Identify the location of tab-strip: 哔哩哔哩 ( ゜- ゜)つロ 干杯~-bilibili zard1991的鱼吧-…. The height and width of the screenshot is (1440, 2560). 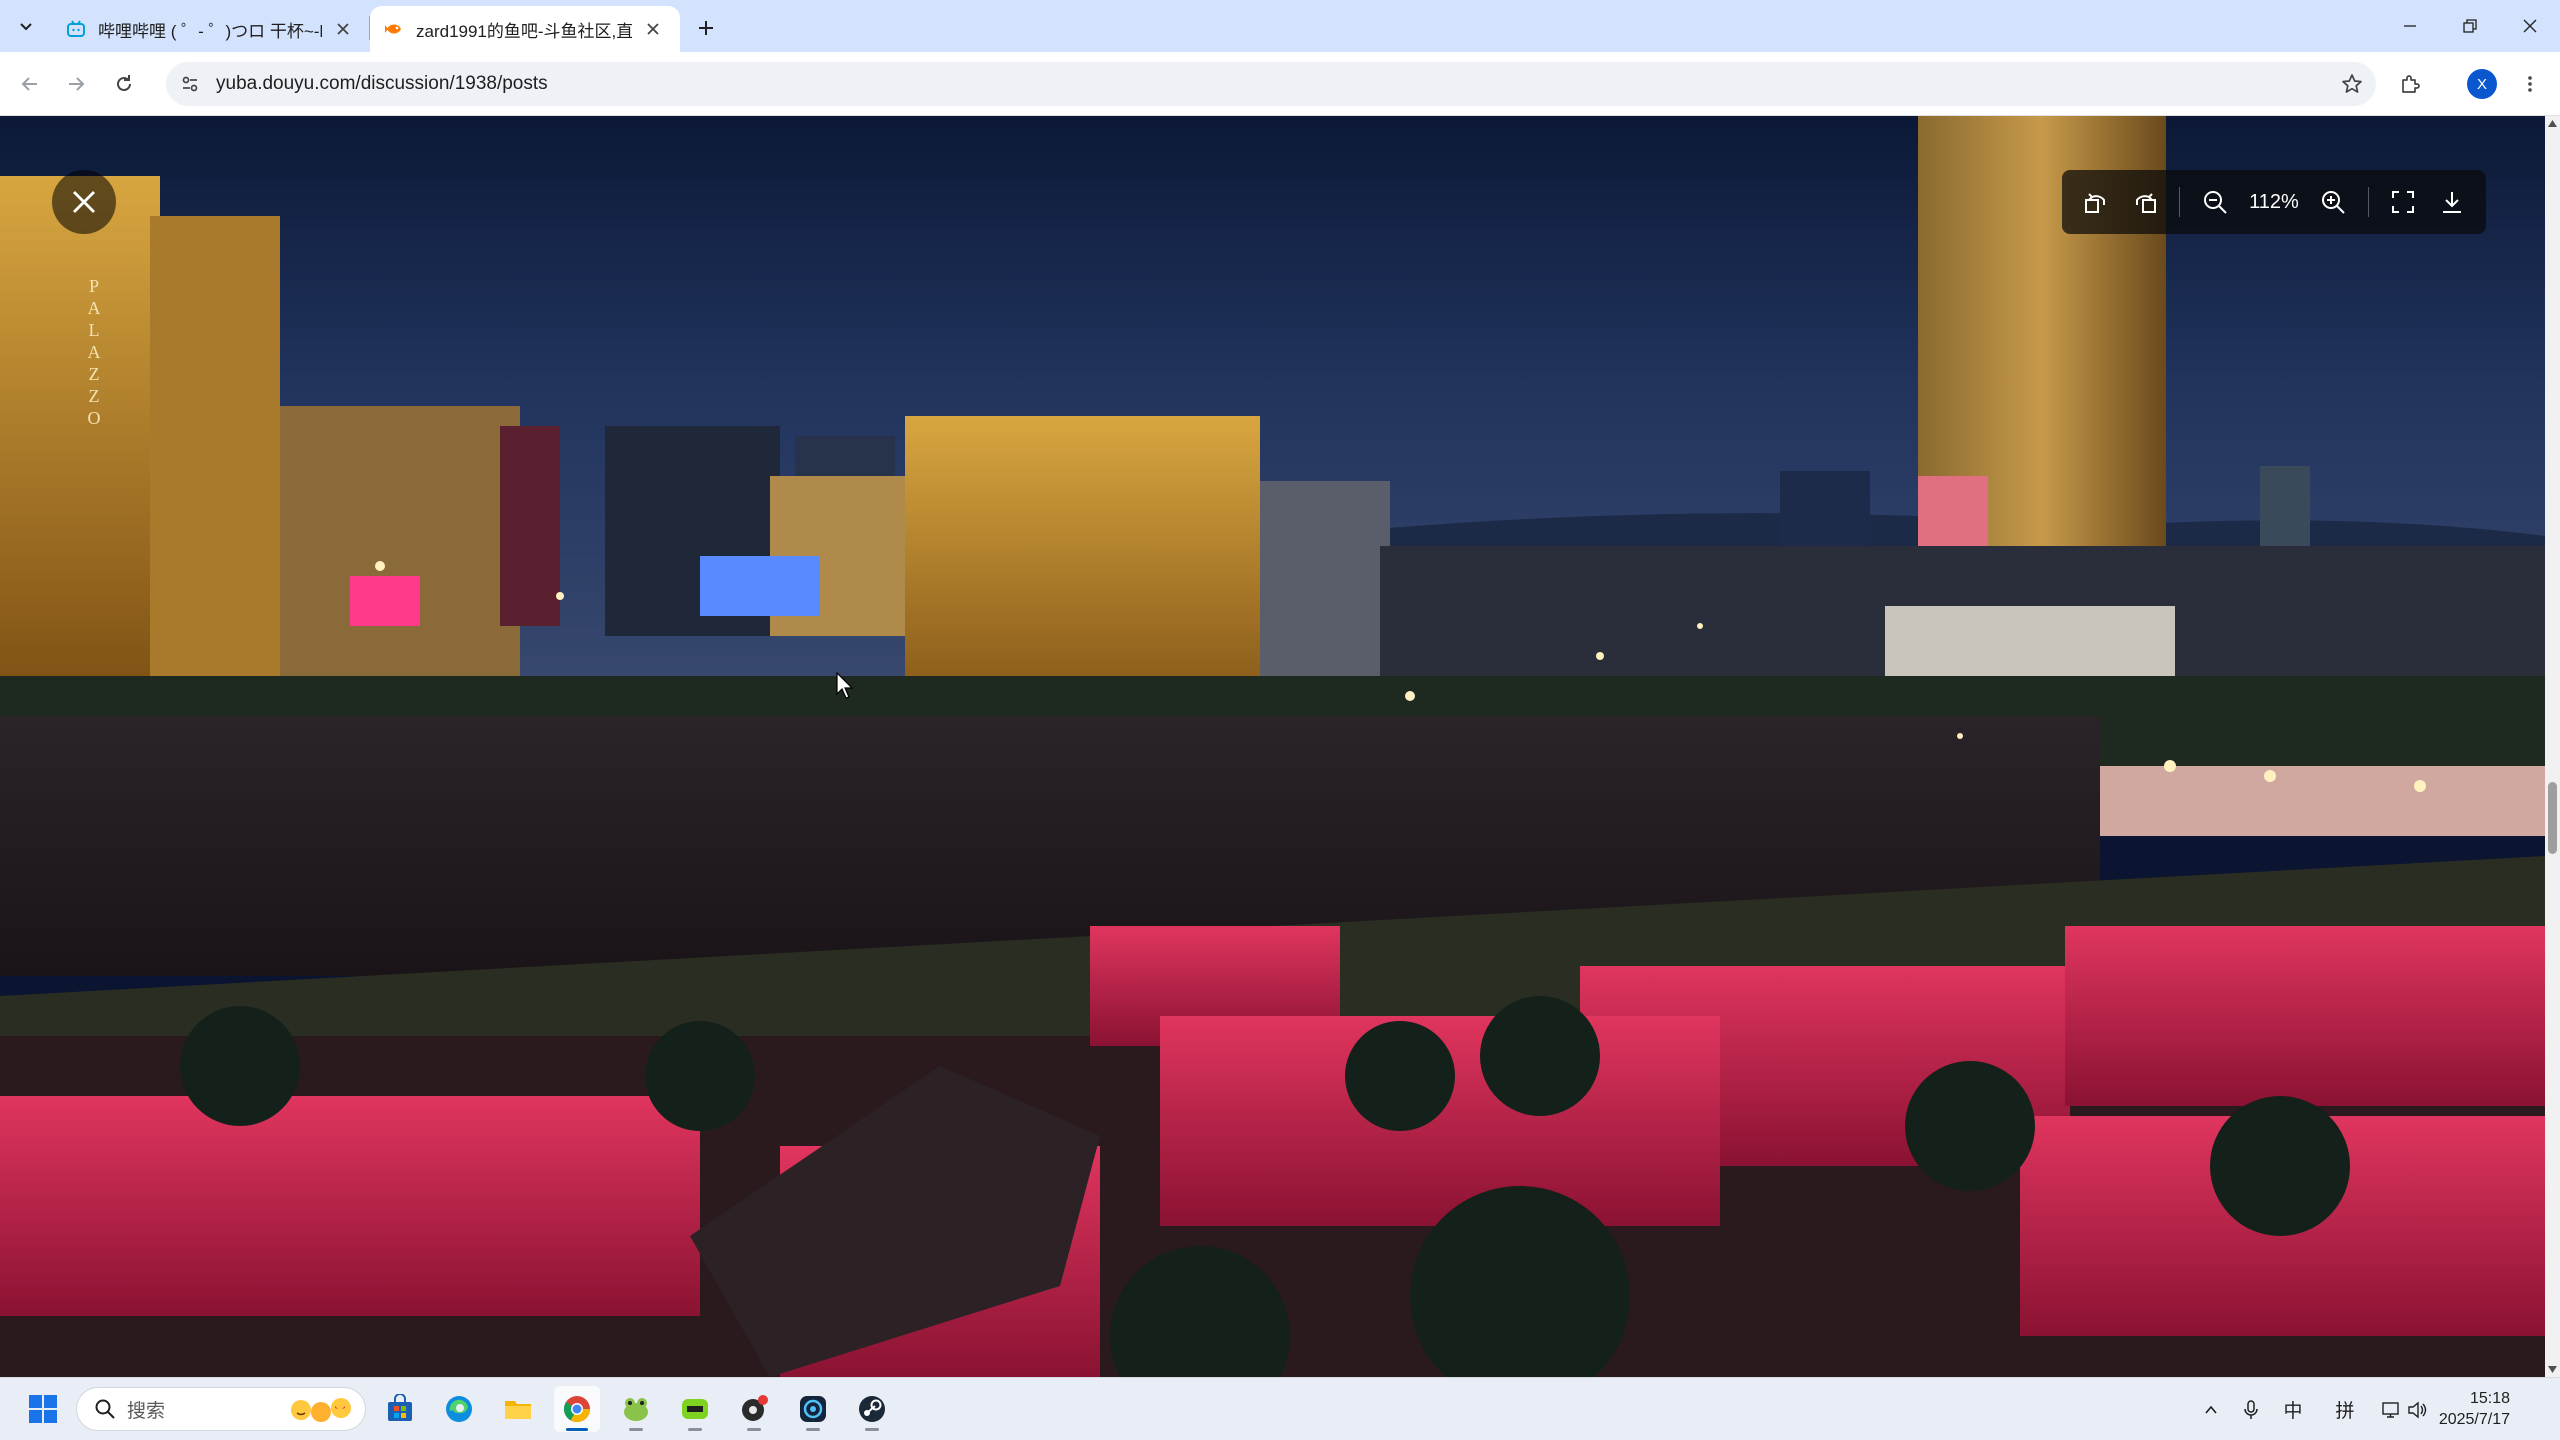
(1280, 26).